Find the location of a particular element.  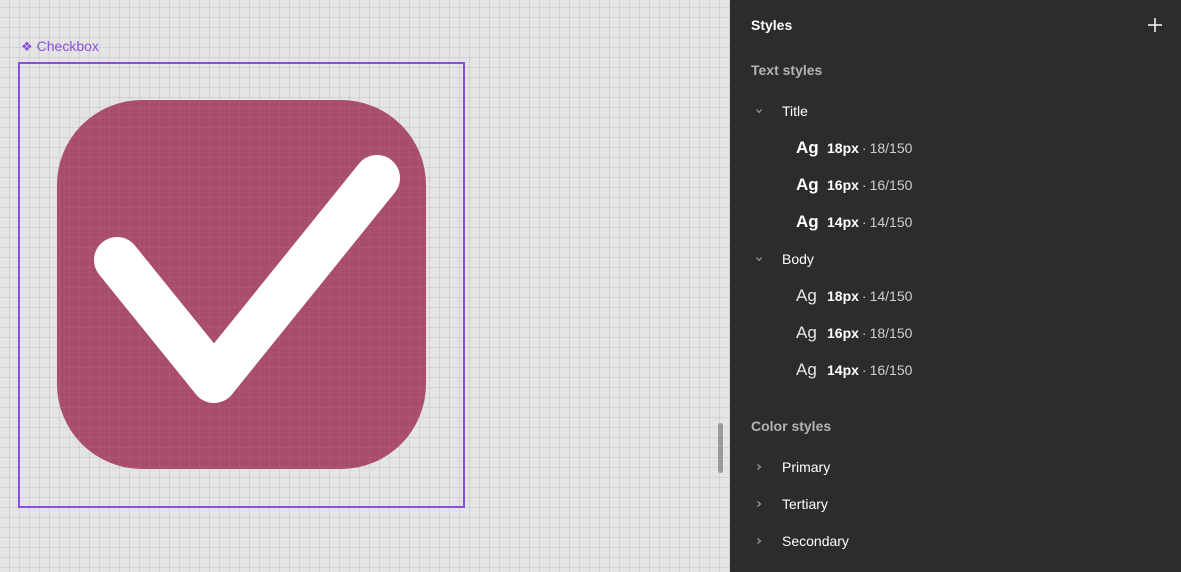

text-style-item: Ag 18px · 18/150 is located at coordinates (854, 148).